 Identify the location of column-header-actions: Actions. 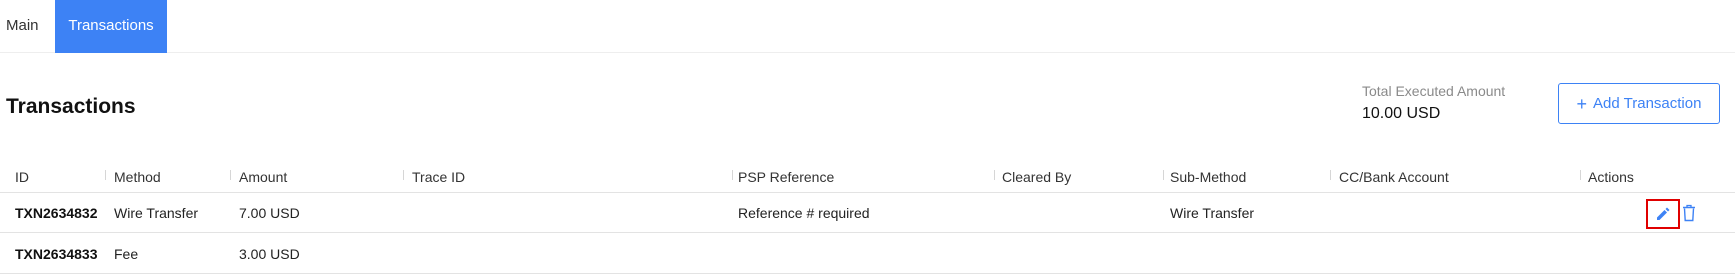
(1611, 177).